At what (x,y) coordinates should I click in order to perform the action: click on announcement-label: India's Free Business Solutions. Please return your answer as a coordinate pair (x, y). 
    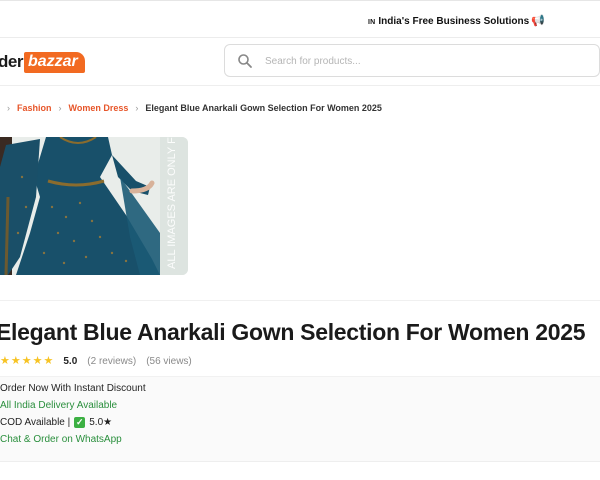
    Looking at the image, I should click on (454, 21).